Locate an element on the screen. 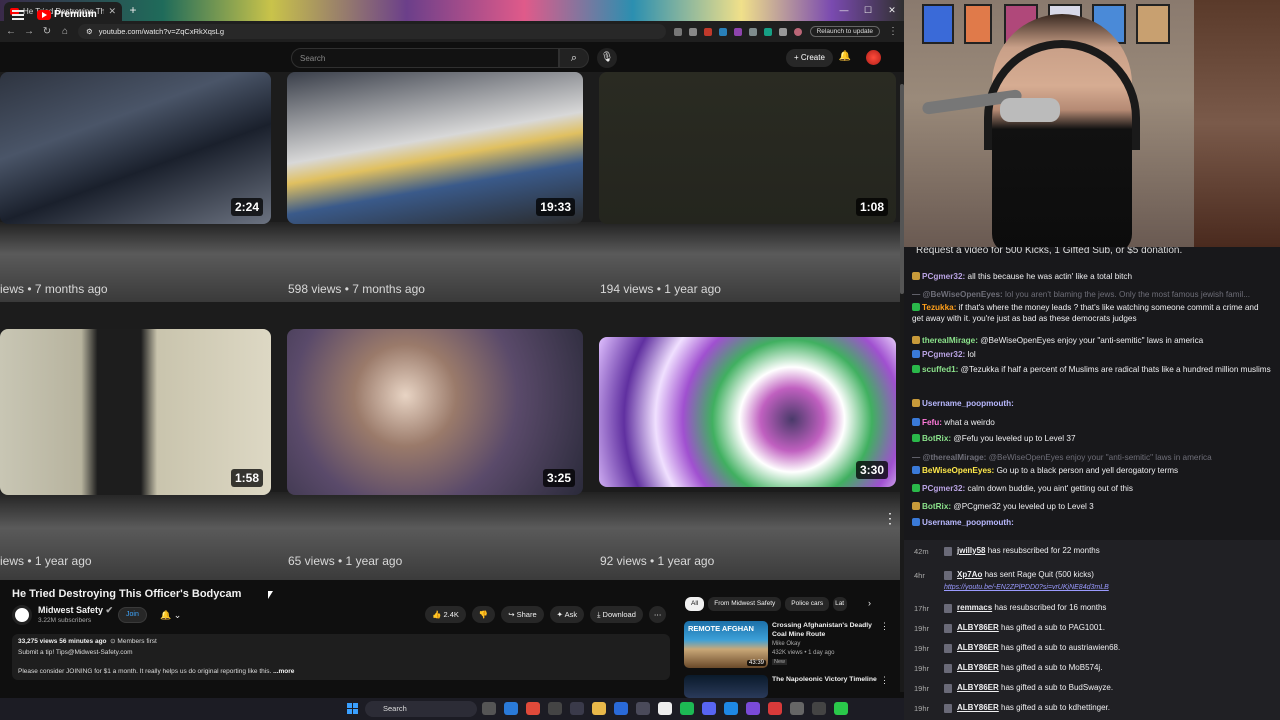 The height and width of the screenshot is (720, 1280). recommended-video: The Napoleonic Victory Timeline ⋮ is located at coordinates (789, 686).